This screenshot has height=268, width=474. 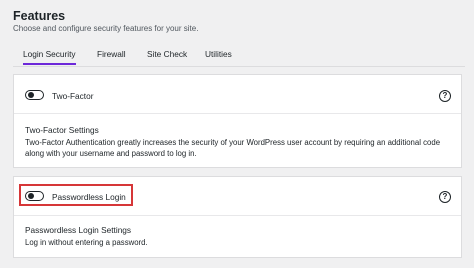 I want to click on two-factor-toggle, so click(x=34, y=95).